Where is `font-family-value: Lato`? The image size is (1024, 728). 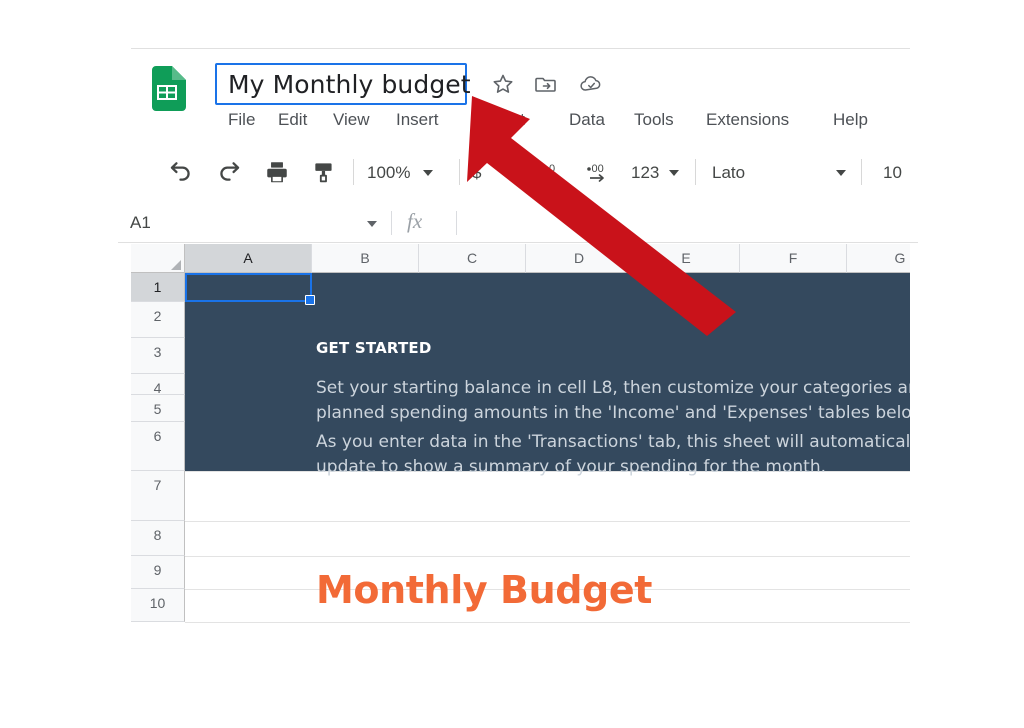 font-family-value: Lato is located at coordinates (728, 173).